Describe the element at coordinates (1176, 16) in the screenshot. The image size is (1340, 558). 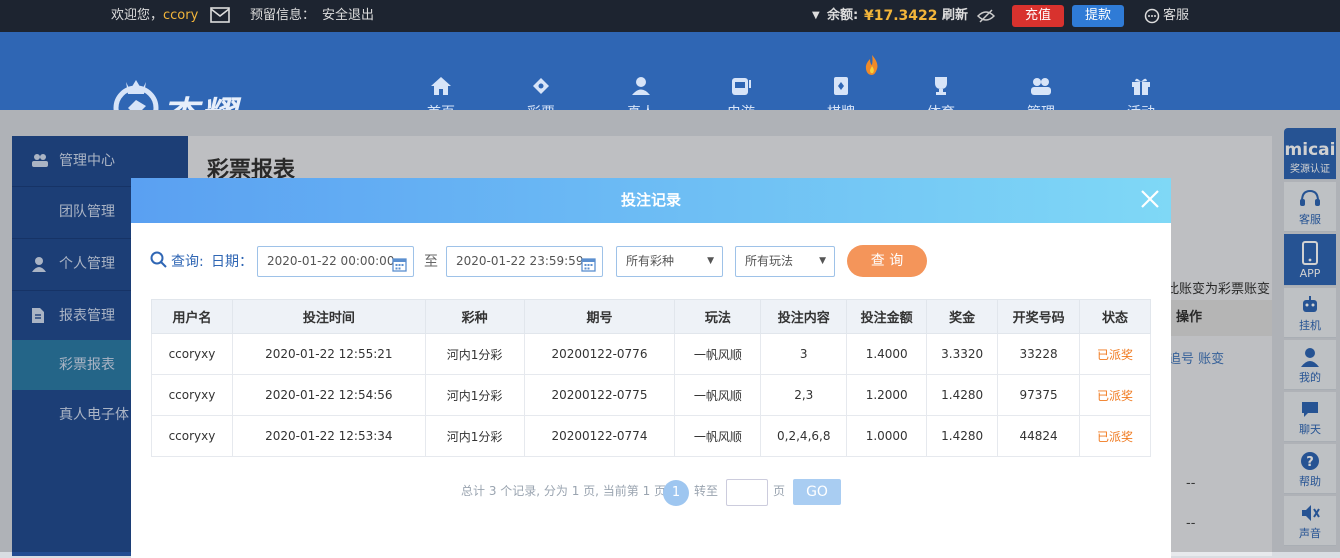
I see `service-link: 客服` at that location.